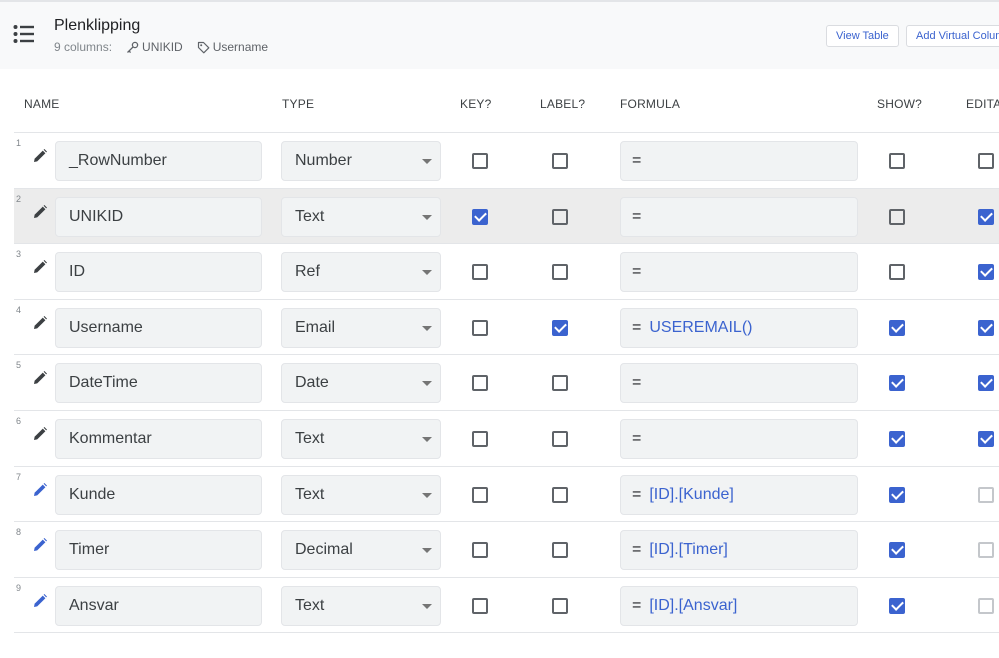  What do you see at coordinates (361, 272) in the screenshot?
I see `column-type-select: Ref` at bounding box center [361, 272].